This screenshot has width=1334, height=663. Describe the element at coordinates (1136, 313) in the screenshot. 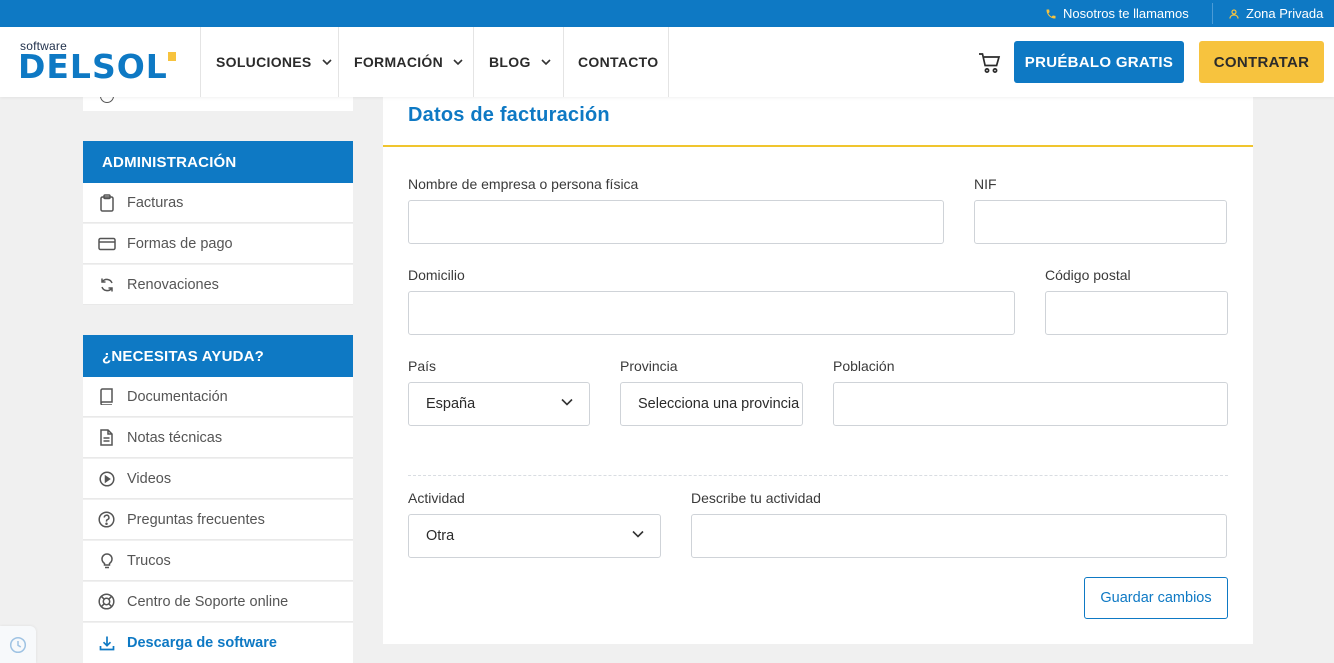

I see `postal-code-input` at that location.